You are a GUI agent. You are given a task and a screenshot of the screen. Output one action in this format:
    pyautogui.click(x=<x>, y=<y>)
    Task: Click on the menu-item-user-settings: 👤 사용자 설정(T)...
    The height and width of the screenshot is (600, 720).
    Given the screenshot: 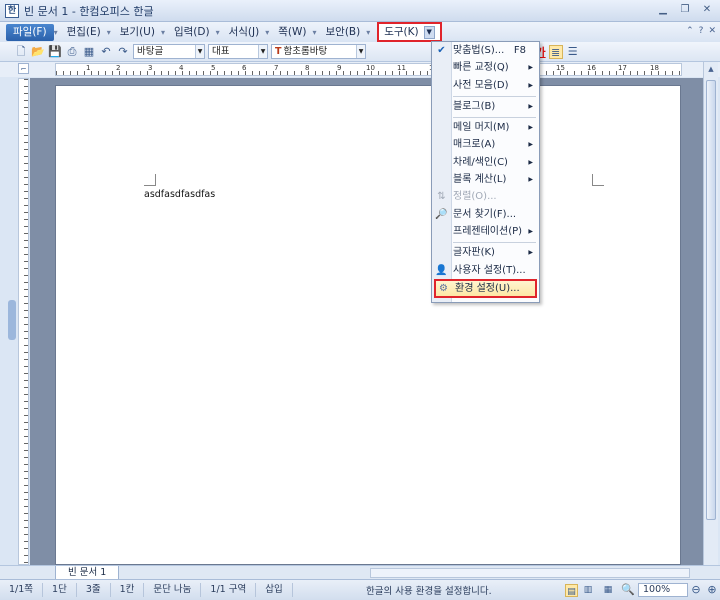 What is the action you would take?
    pyautogui.click(x=485, y=270)
    